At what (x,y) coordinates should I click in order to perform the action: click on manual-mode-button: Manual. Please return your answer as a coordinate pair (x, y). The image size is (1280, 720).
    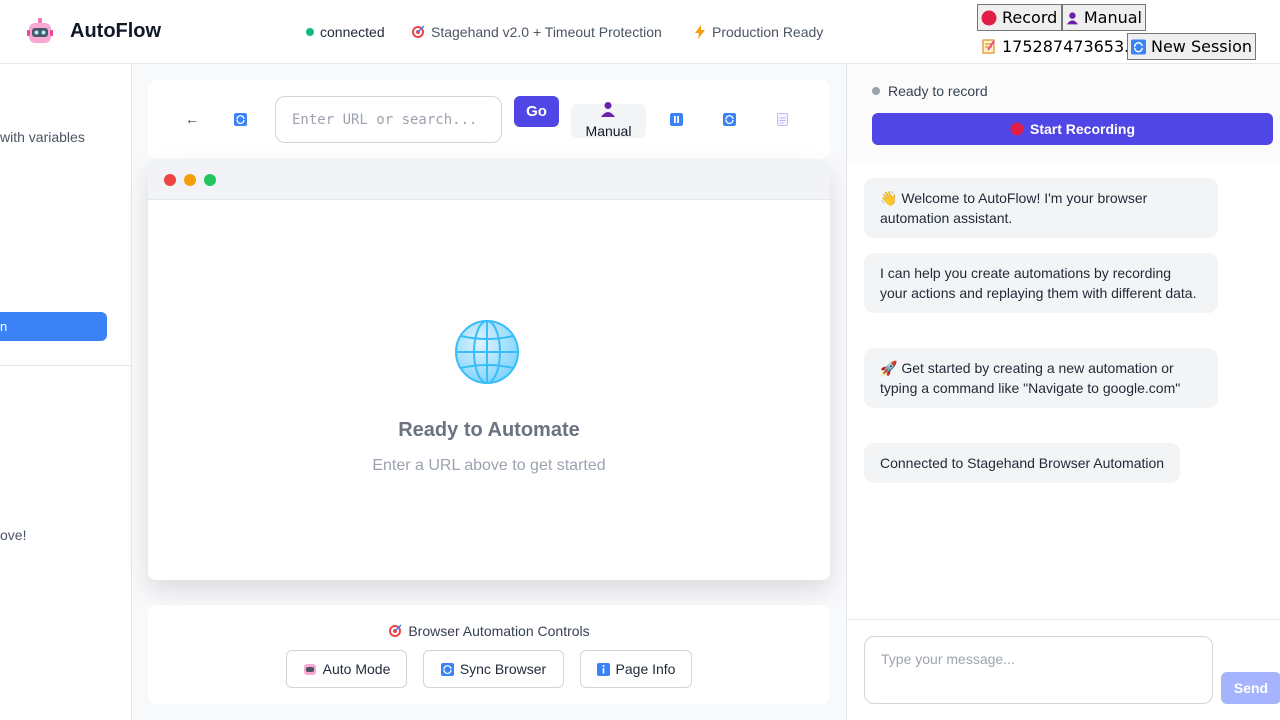
    Looking at the image, I should click on (1104, 17).